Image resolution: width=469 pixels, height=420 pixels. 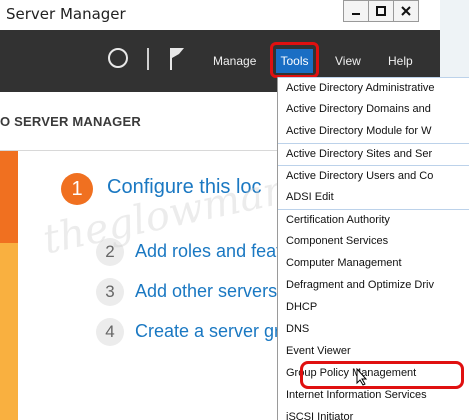 I want to click on configure-local-server-link: Configure this loc, so click(x=184, y=187).